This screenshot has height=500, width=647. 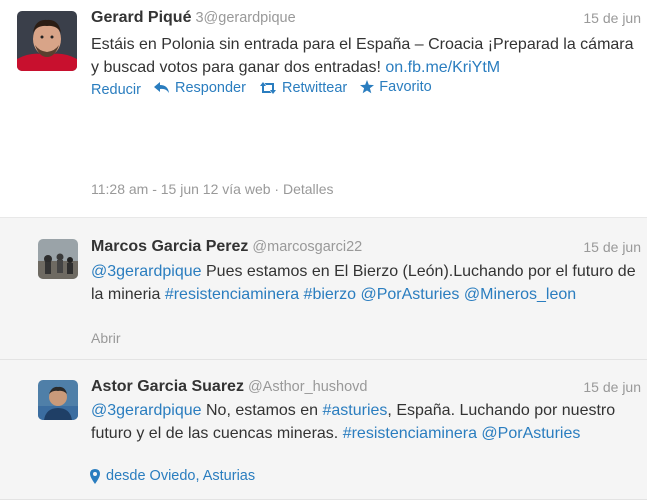 I want to click on favorite-button: Favorito, so click(x=396, y=87).